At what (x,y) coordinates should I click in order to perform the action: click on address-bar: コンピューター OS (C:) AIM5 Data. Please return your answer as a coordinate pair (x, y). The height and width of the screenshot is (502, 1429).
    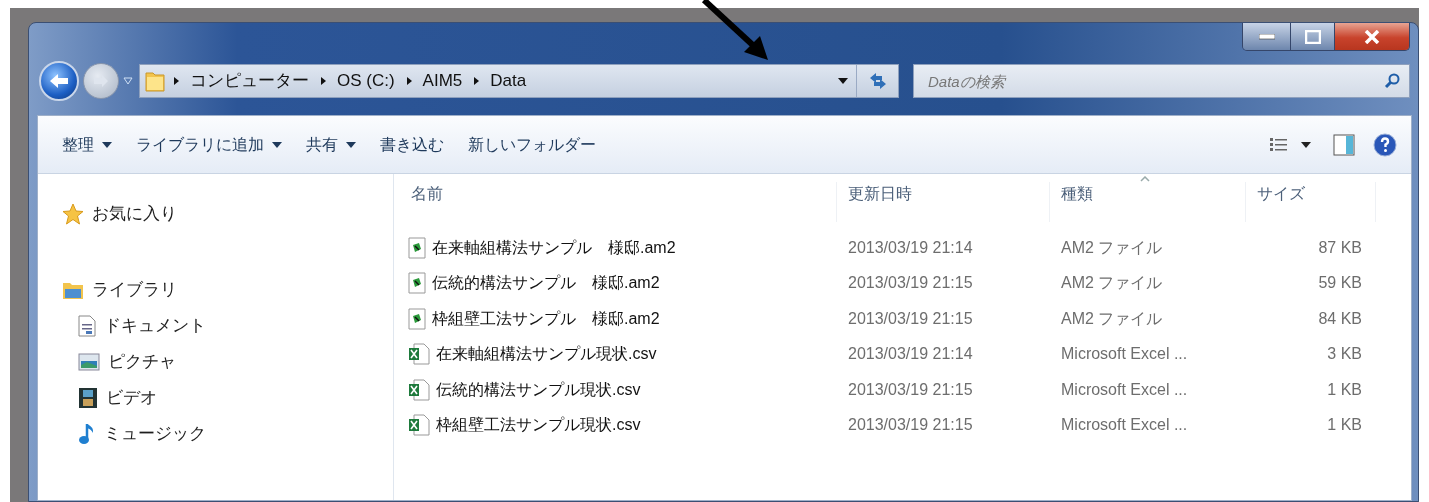
    Looking at the image, I should click on (519, 81).